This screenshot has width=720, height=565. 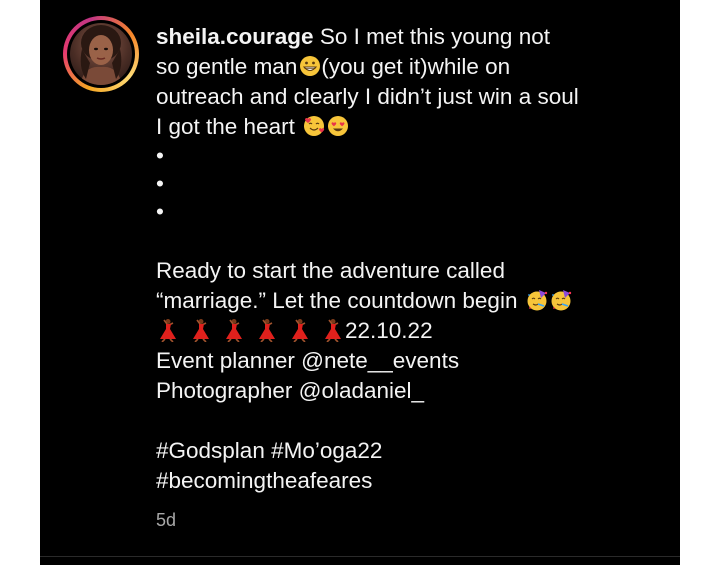 I want to click on caption-text: So I met this young not, so click(x=434, y=36).